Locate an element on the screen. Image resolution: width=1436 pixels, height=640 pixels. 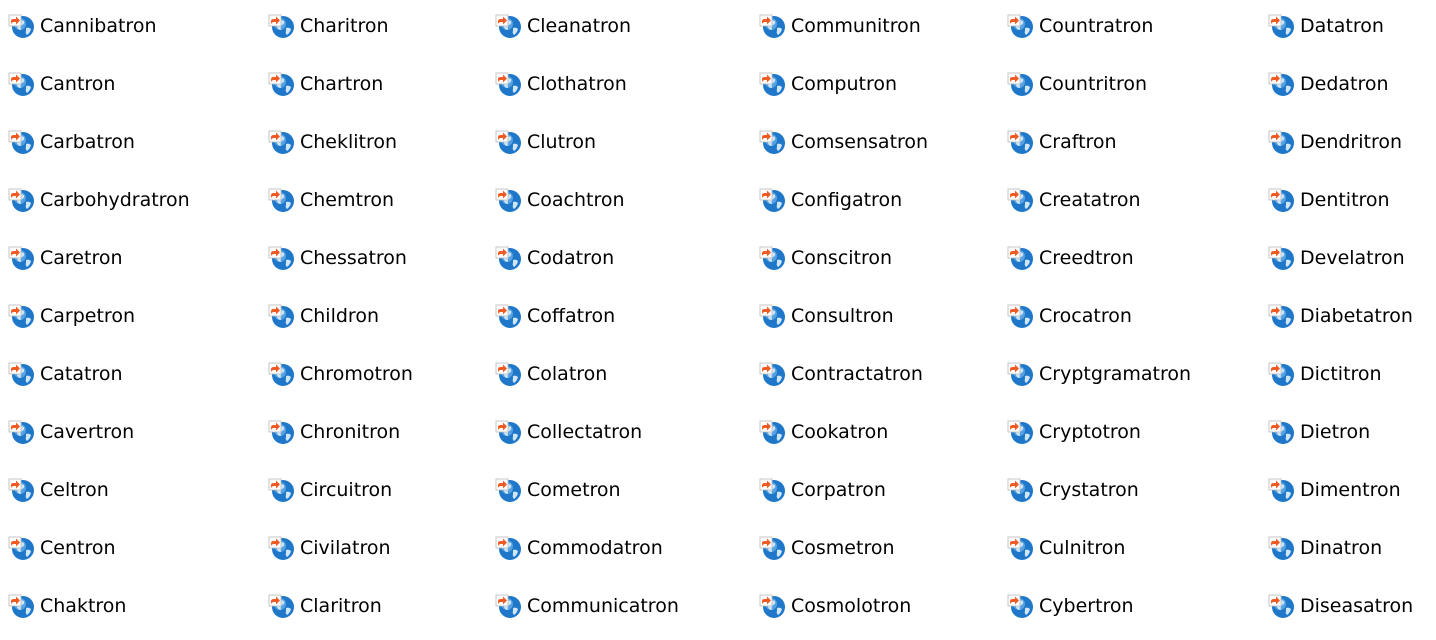
shortcut-item: Codatron is located at coordinates (554, 258).